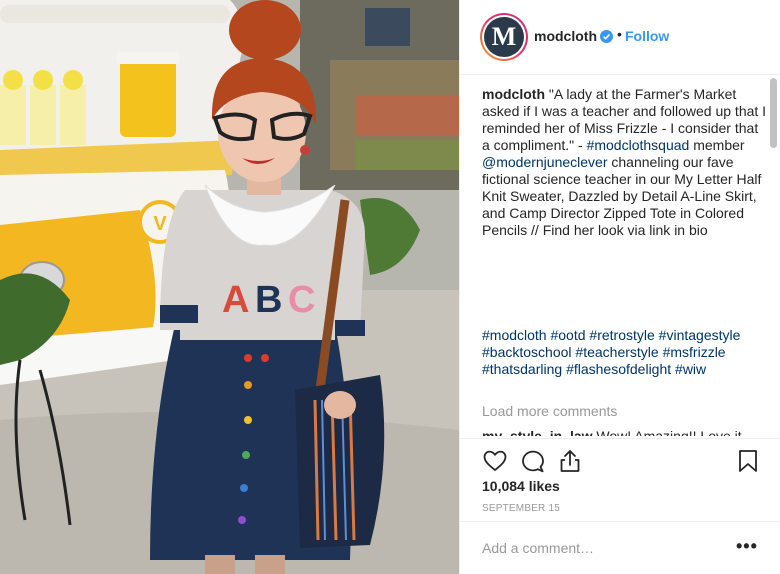  Describe the element at coordinates (521, 508) in the screenshot. I see `post-date: SEPTEMBER 15` at that location.